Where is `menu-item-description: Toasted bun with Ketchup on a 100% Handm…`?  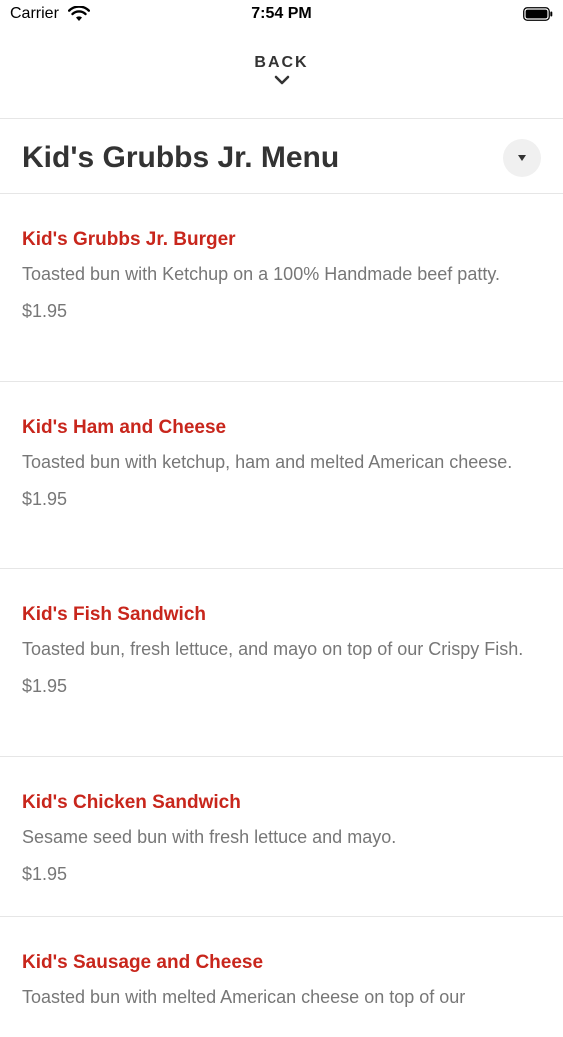
menu-item-description: Toasted bun with Ketchup on a 100% Handm… is located at coordinates (261, 274).